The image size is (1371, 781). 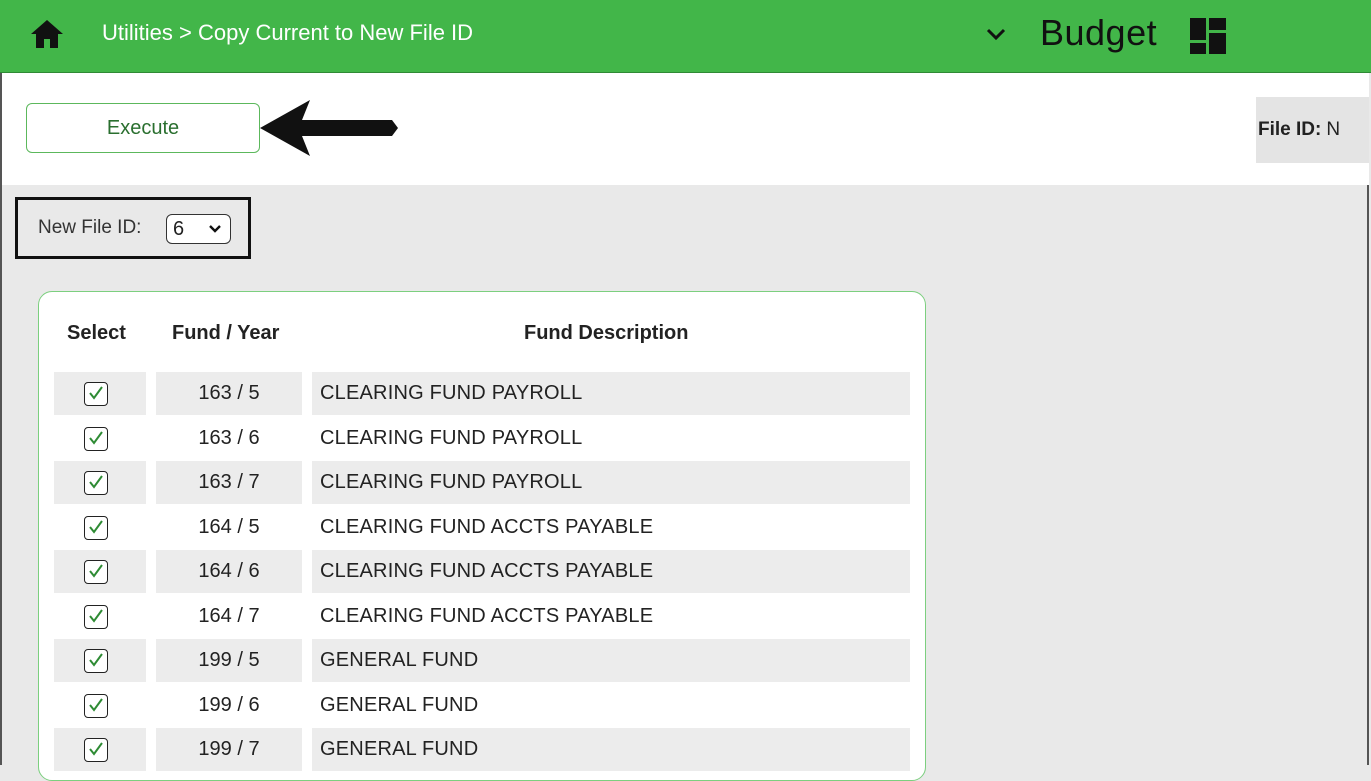 What do you see at coordinates (47, 34) in the screenshot?
I see `home-icon` at bounding box center [47, 34].